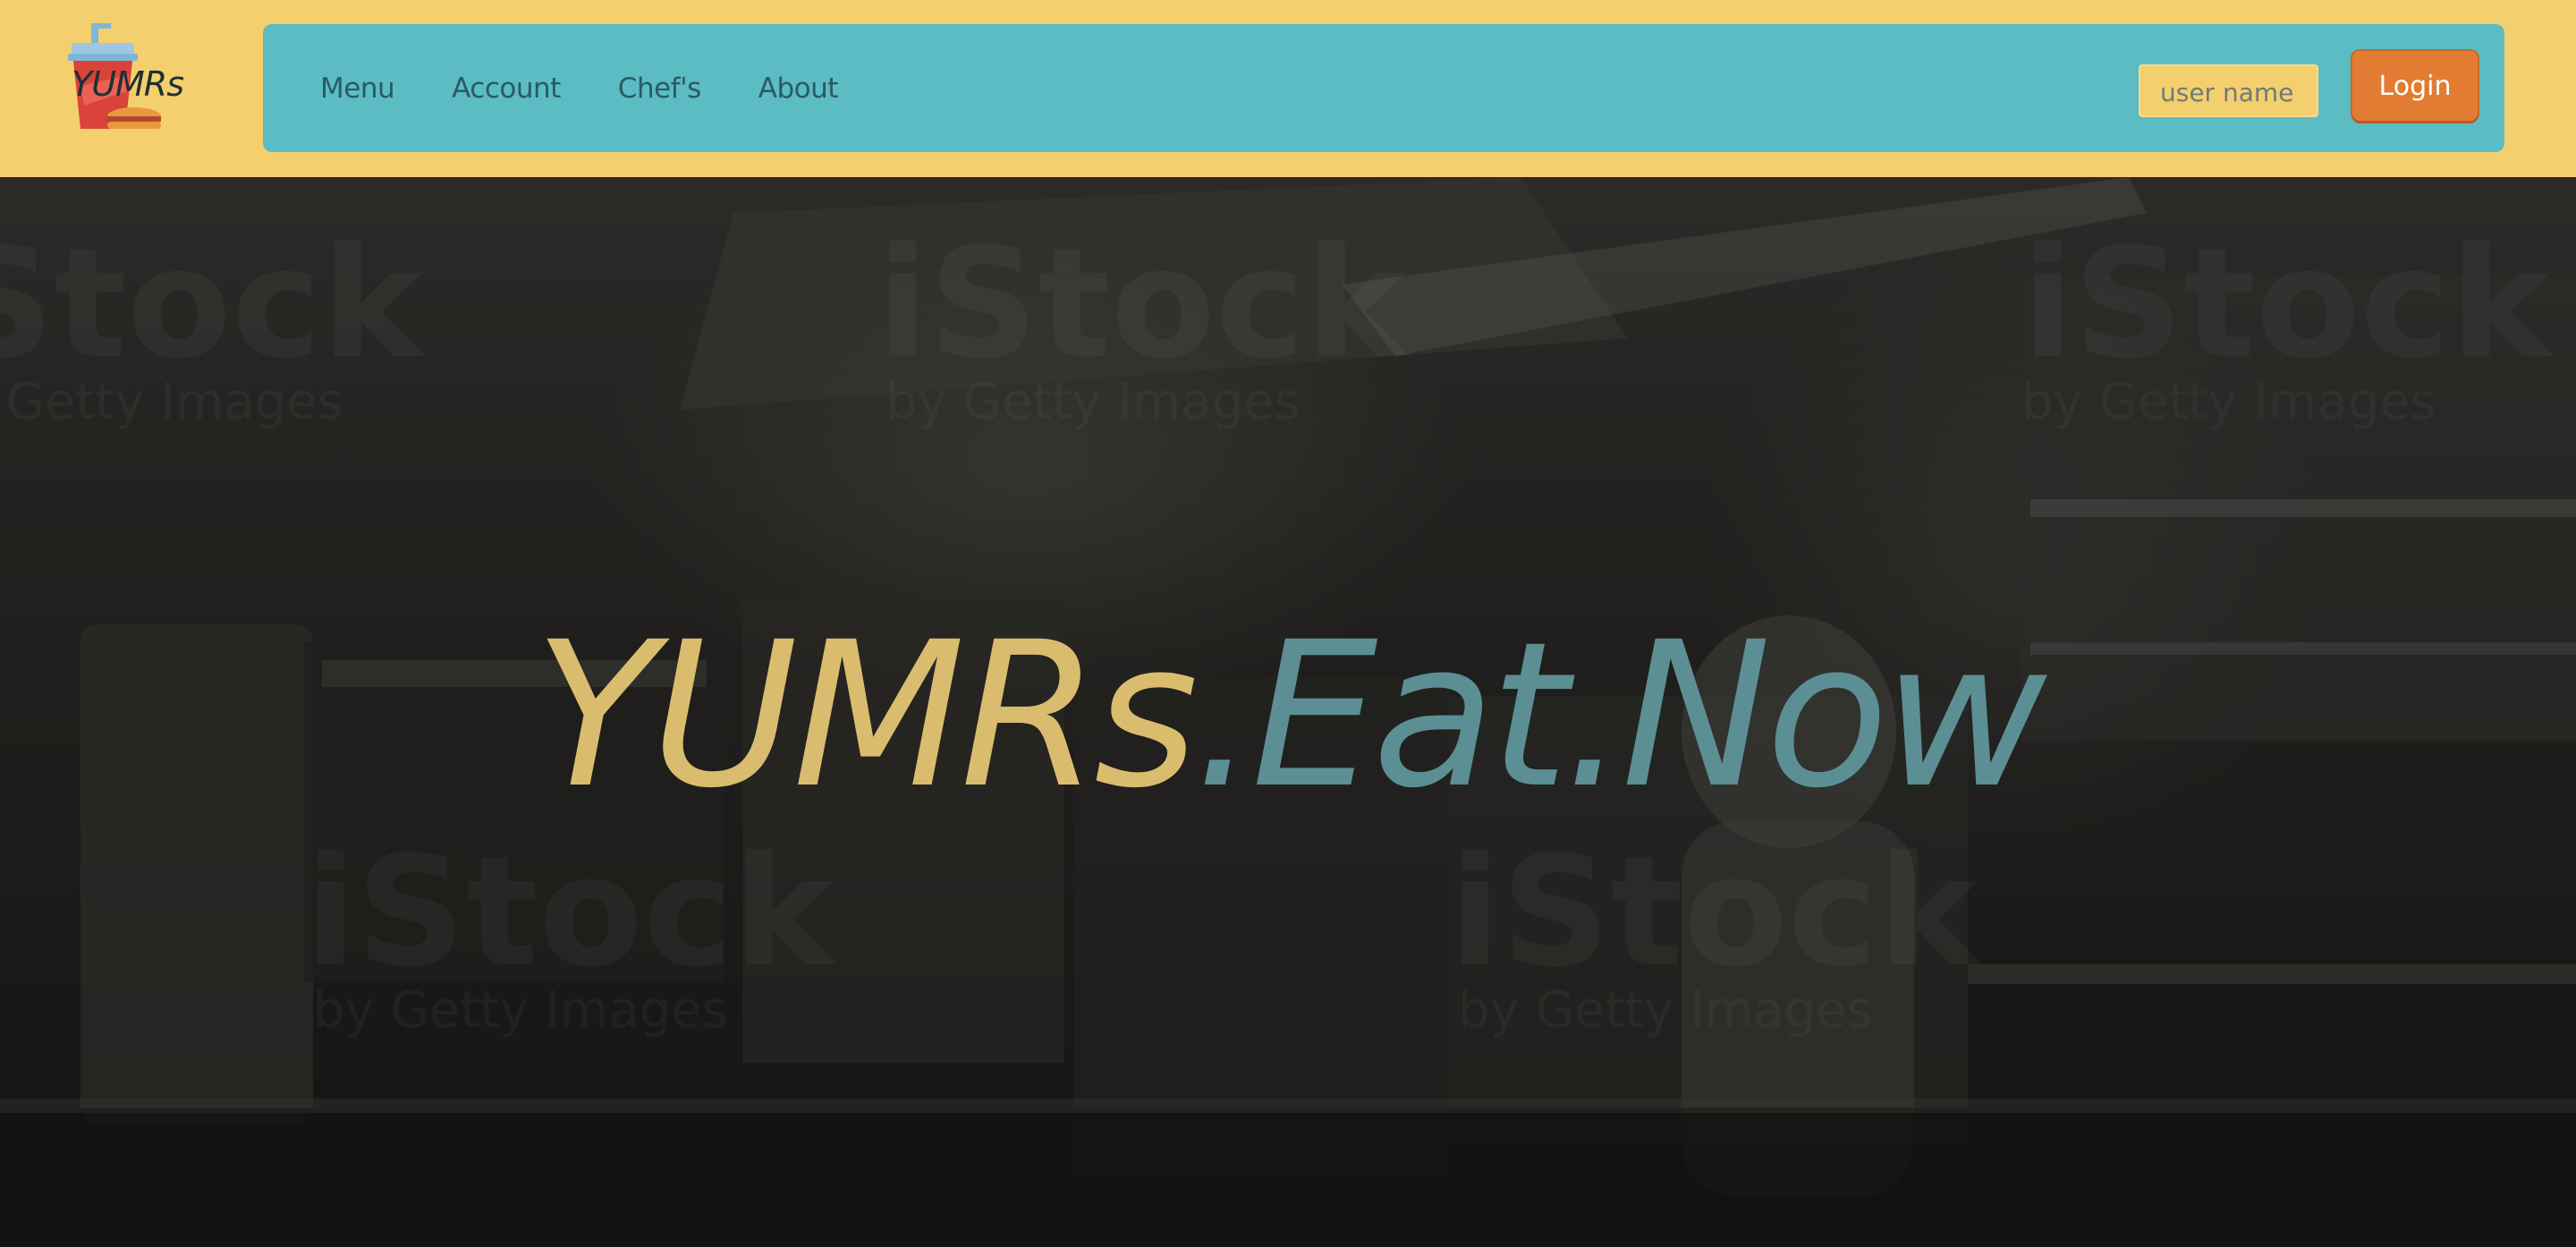 Image resolution: width=2576 pixels, height=1247 pixels. I want to click on hero-title-tail: .Eat.Now, so click(1619, 715).